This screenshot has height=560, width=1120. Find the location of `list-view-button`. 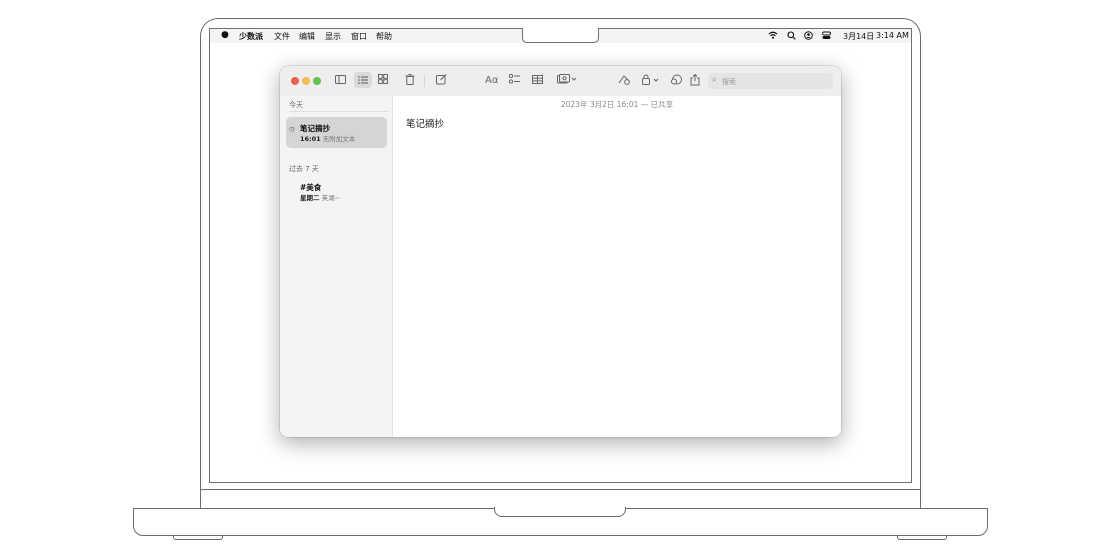

list-view-button is located at coordinates (363, 80).